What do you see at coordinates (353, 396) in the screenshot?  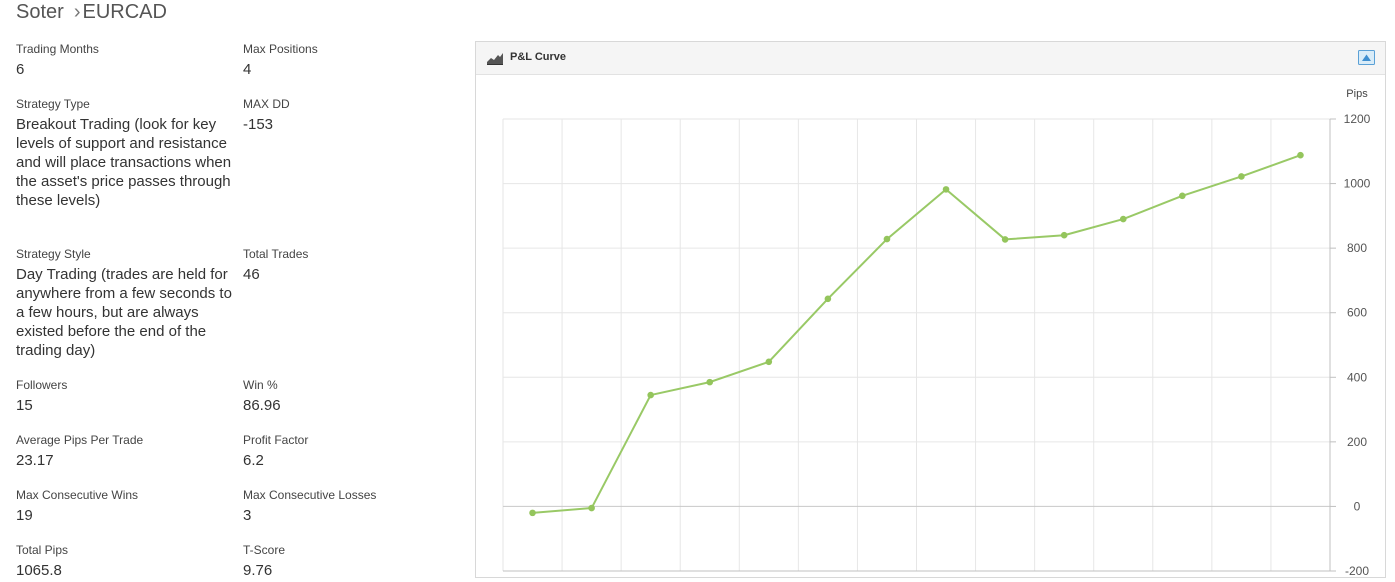 I see `stat-win-percent: Win % 86.96` at bounding box center [353, 396].